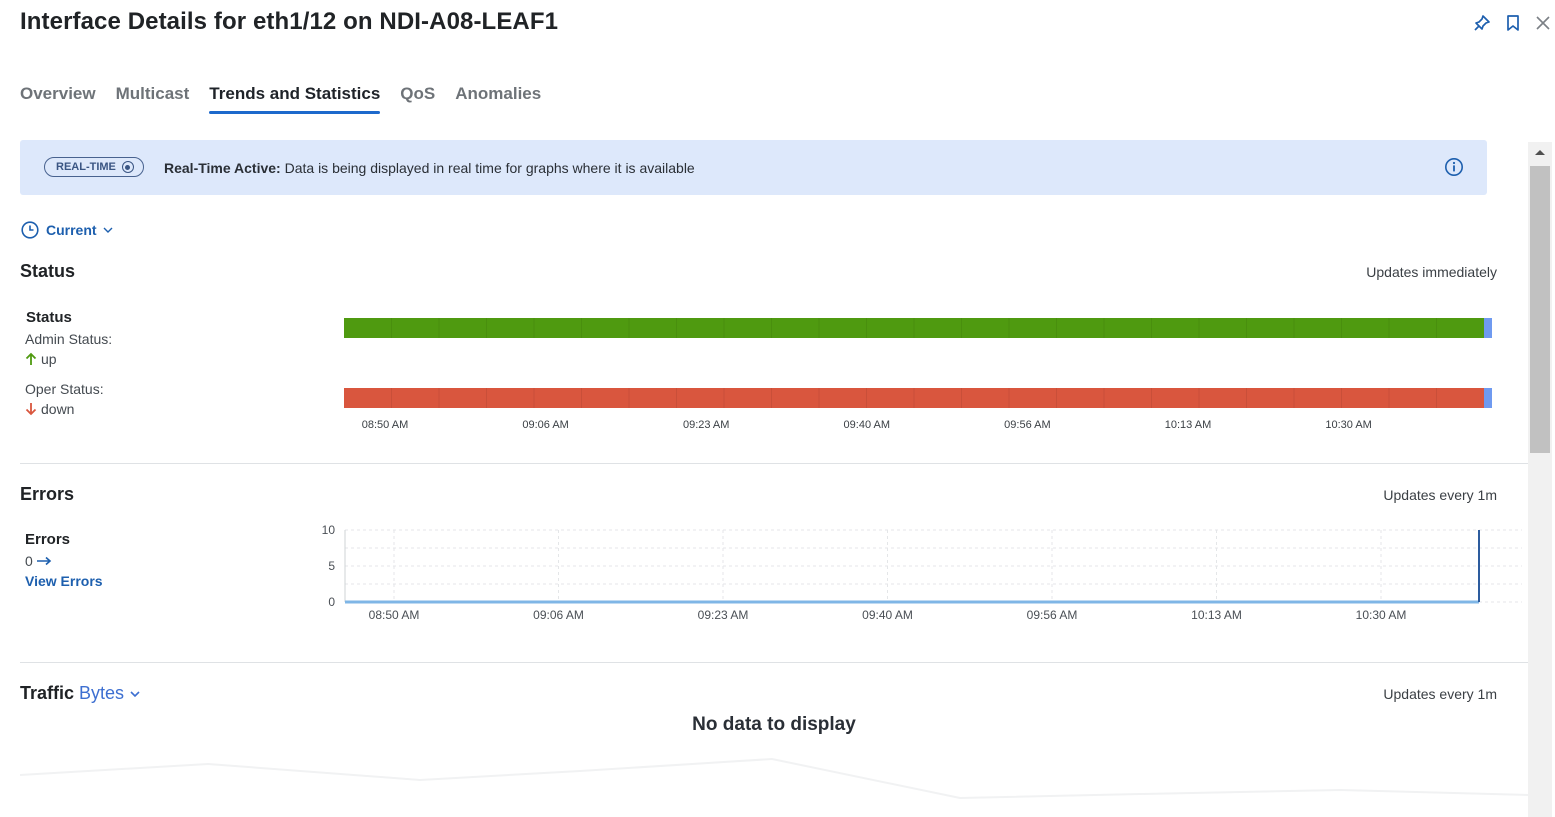 The height and width of the screenshot is (817, 1555). Describe the element at coordinates (1454, 167) in the screenshot. I see `info-icon` at that location.